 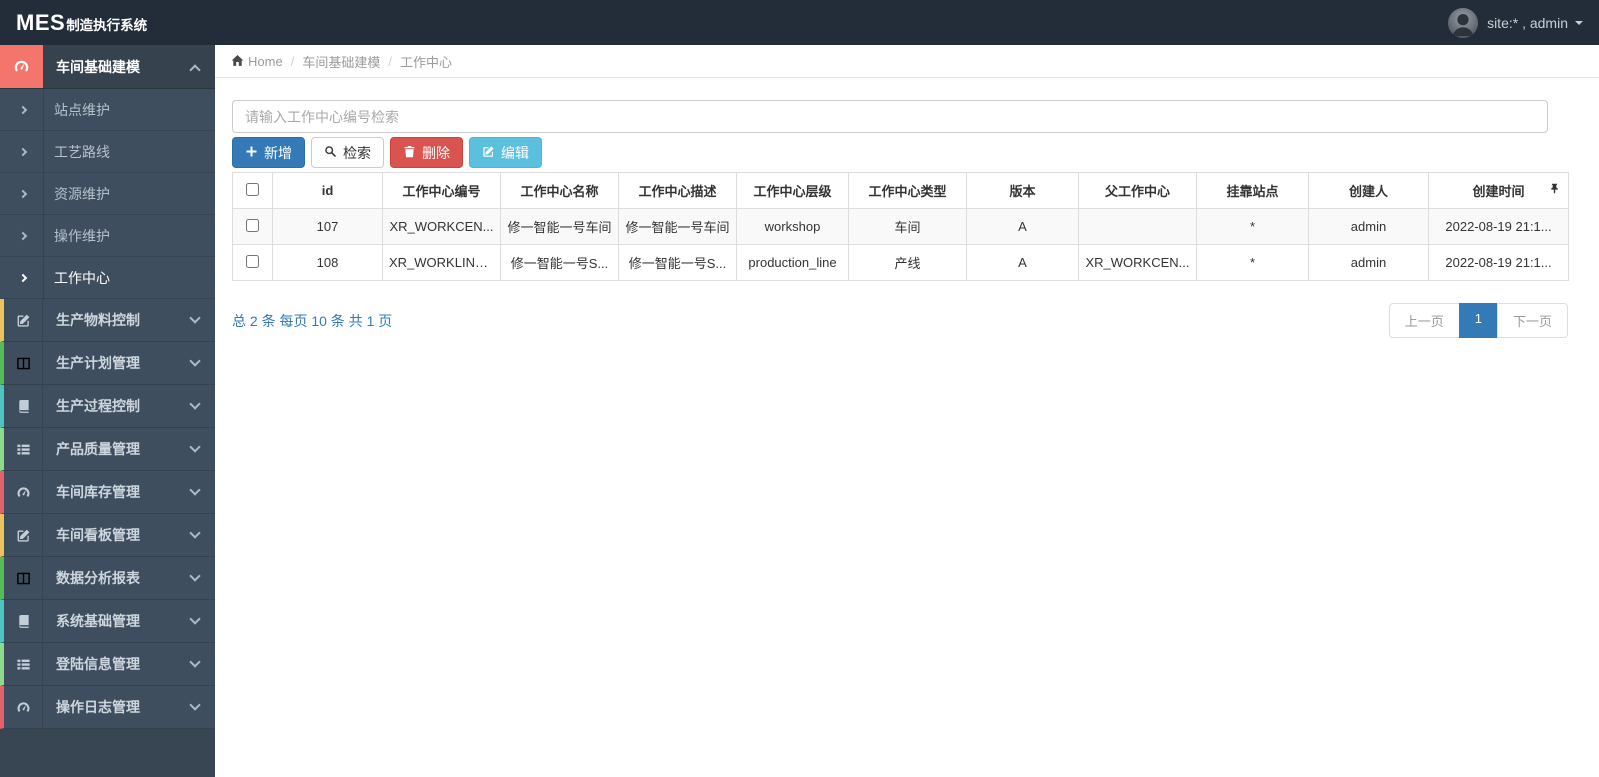 I want to click on sidebar-item-label: 生产过程控制, so click(x=98, y=406).